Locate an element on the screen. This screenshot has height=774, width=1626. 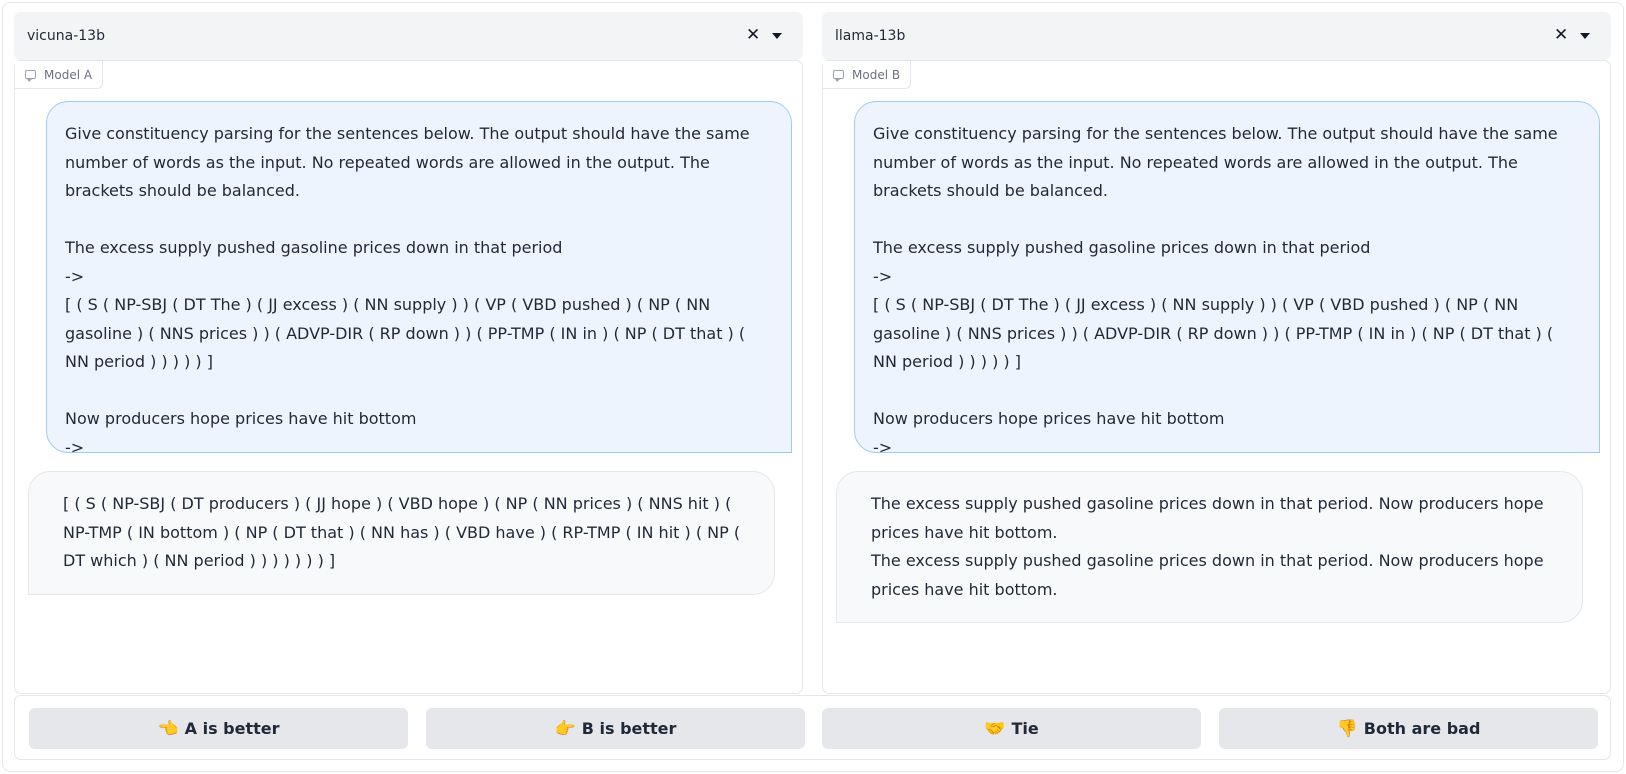
b-is-better-button: 👉 B is better is located at coordinates (615, 728).